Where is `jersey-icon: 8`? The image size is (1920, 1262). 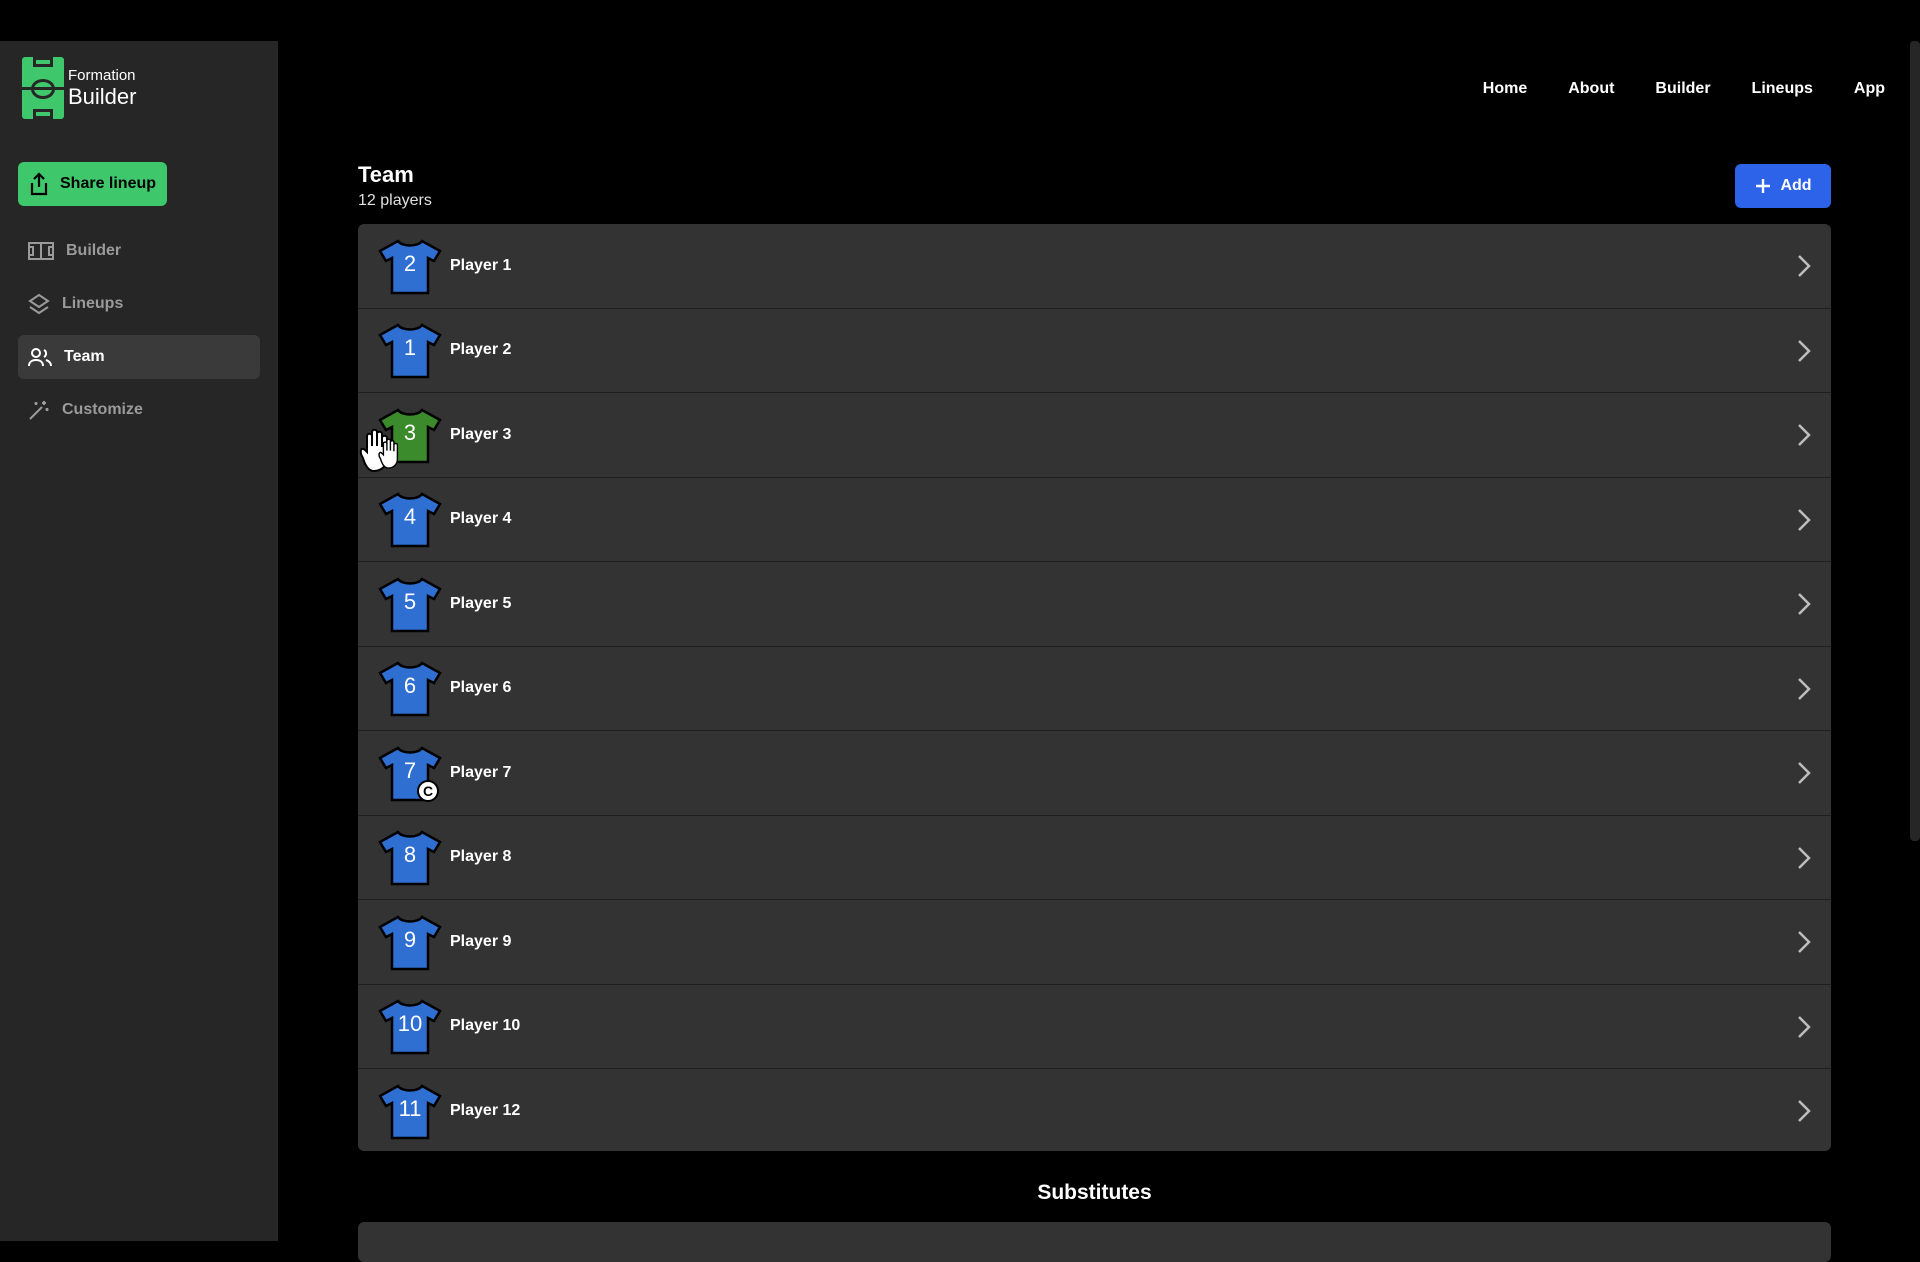 jersey-icon: 8 is located at coordinates (410, 857).